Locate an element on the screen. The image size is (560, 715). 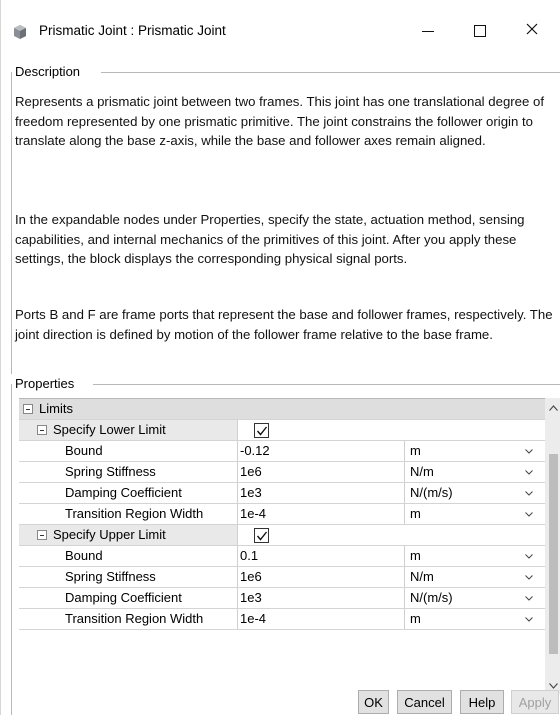
apply-button: Apply is located at coordinates (535, 702).